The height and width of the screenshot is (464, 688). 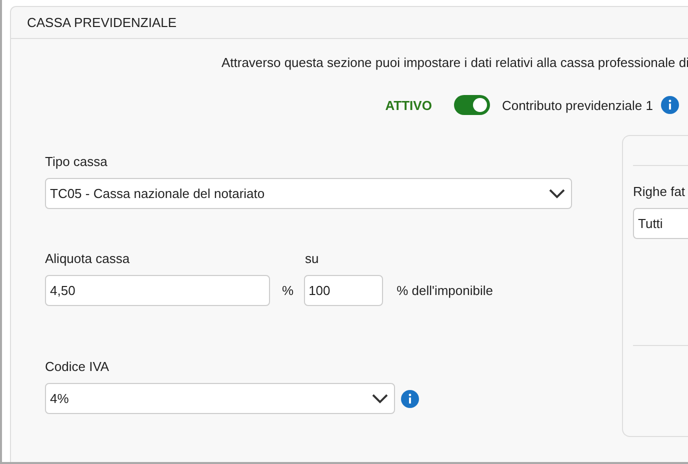 What do you see at coordinates (577, 105) in the screenshot?
I see `toggle-label: Contributo previdenziale 1` at bounding box center [577, 105].